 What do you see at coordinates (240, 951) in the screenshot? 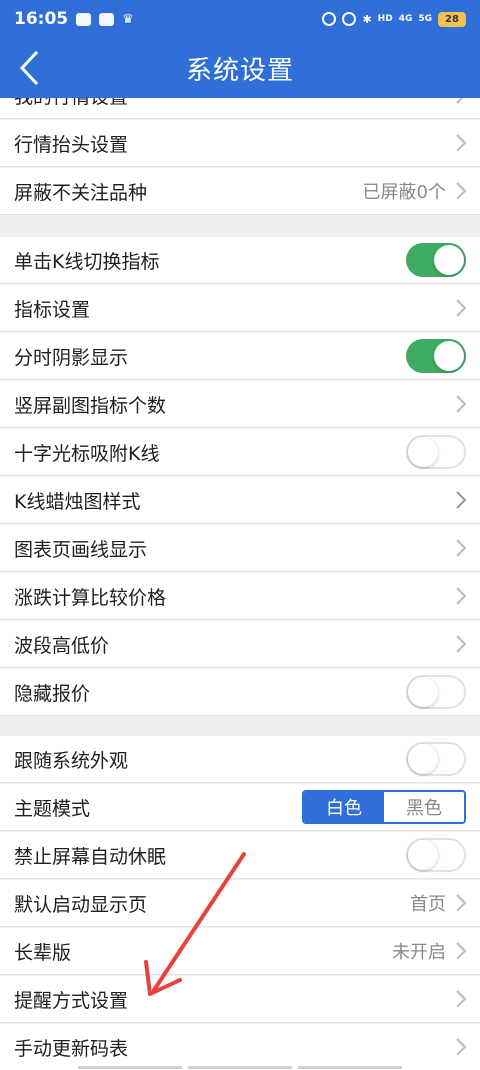
I see `row-elder-mode: 长辈版 未开启` at bounding box center [240, 951].